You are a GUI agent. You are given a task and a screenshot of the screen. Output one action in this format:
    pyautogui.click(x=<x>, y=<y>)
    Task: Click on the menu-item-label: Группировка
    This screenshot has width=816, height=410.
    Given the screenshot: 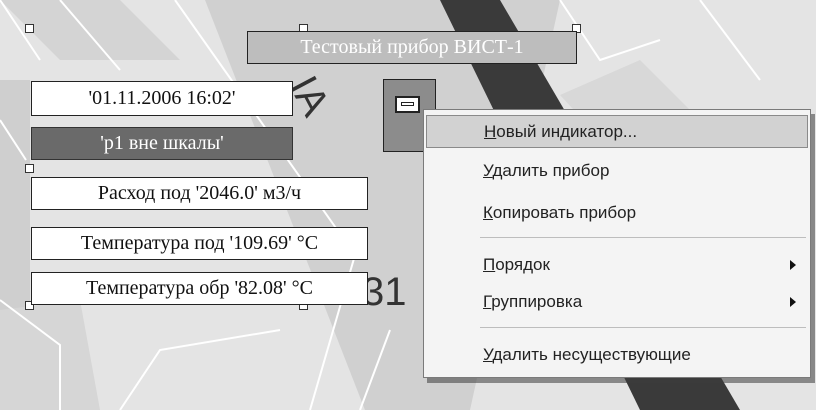 What is the action you would take?
    pyautogui.click(x=532, y=302)
    